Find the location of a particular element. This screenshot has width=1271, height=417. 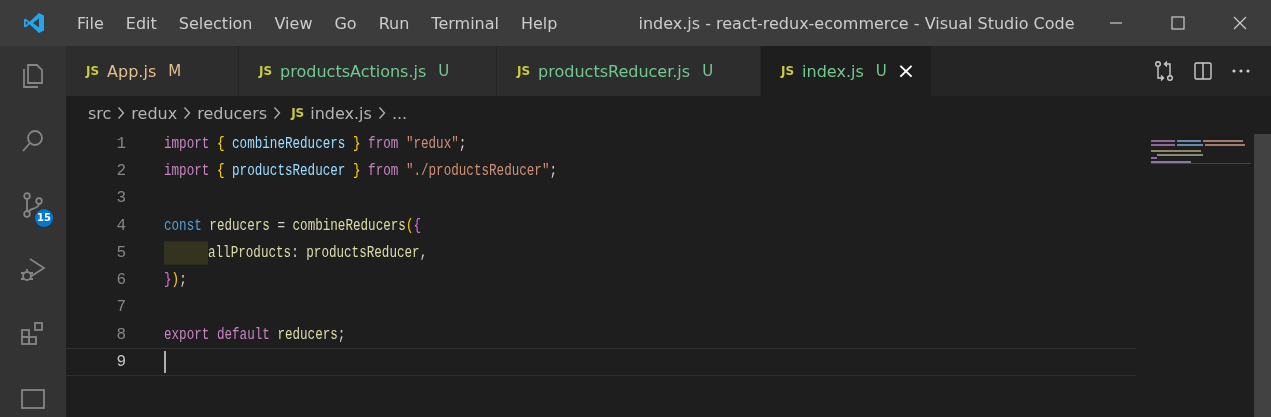

line-number: 1 is located at coordinates (120, 143).